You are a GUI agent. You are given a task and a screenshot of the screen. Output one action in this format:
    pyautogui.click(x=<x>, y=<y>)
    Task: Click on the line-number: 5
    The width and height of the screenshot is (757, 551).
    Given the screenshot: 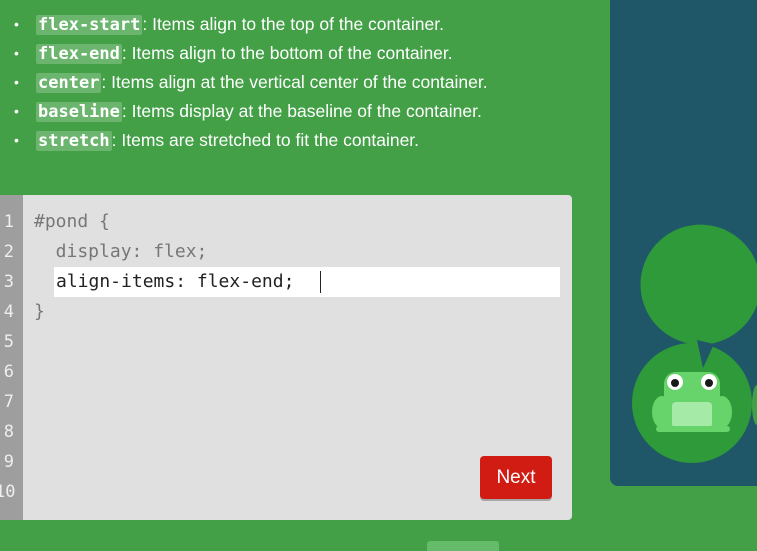 What is the action you would take?
    pyautogui.click(x=8, y=342)
    